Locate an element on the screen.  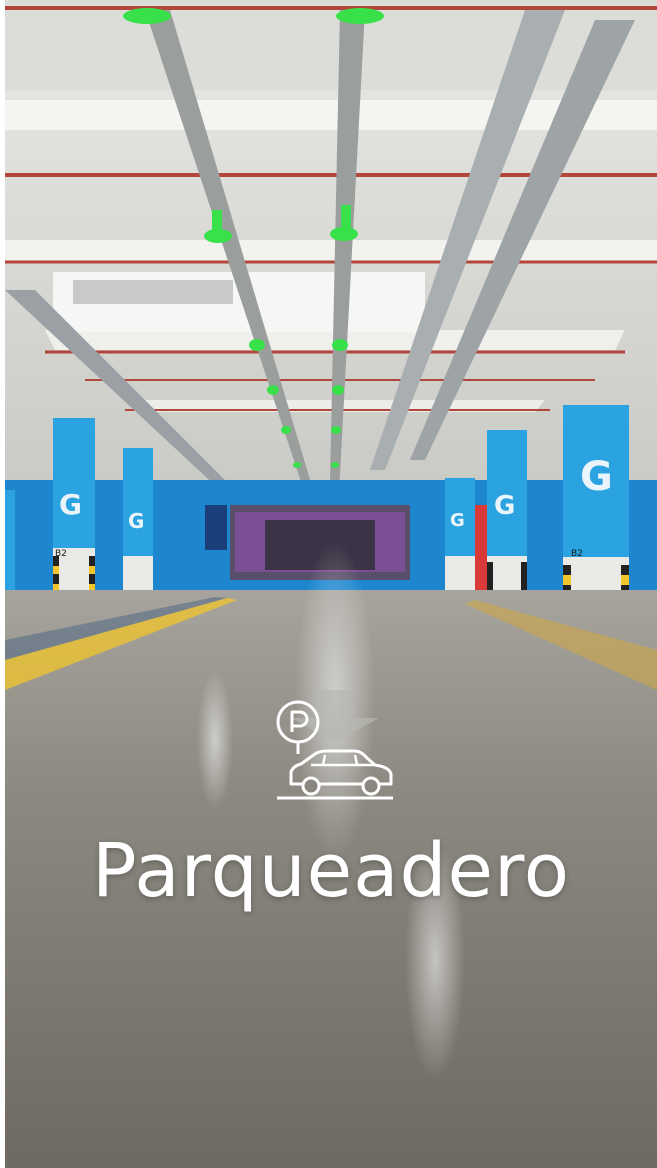
parking-car-icon is located at coordinates (334, 750).